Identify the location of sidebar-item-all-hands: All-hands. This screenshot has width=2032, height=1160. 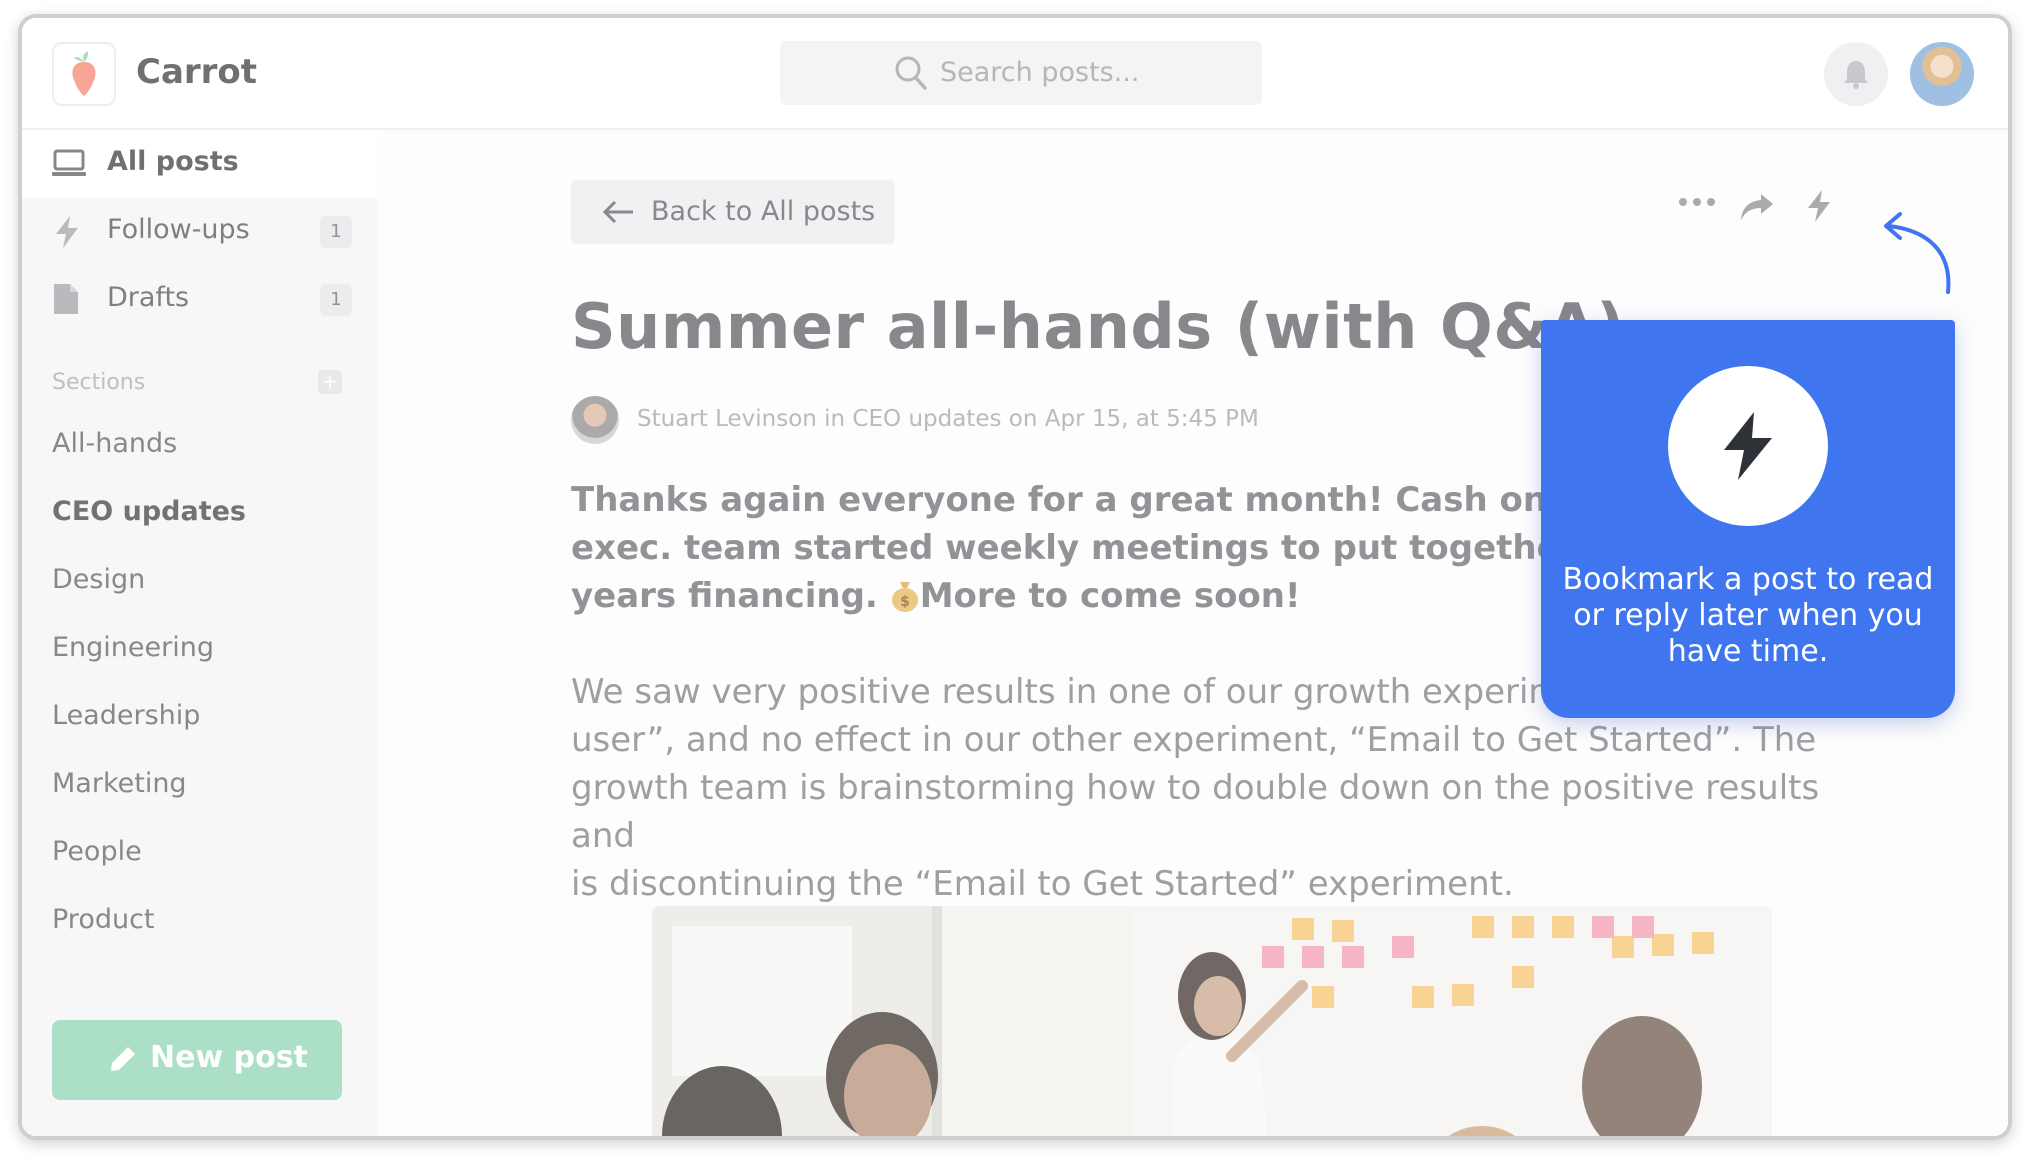
(114, 443).